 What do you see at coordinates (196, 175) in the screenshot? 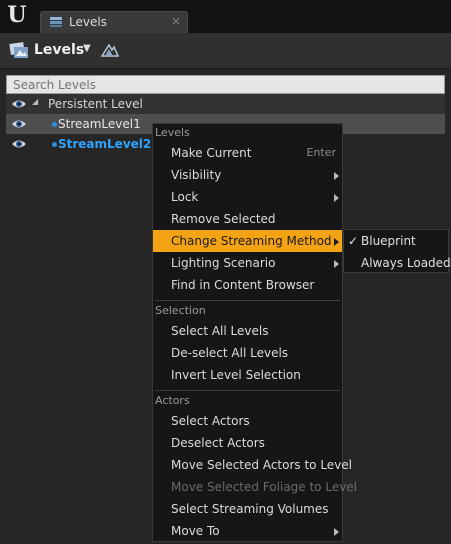
I see `menu-item-label: Visibility` at bounding box center [196, 175].